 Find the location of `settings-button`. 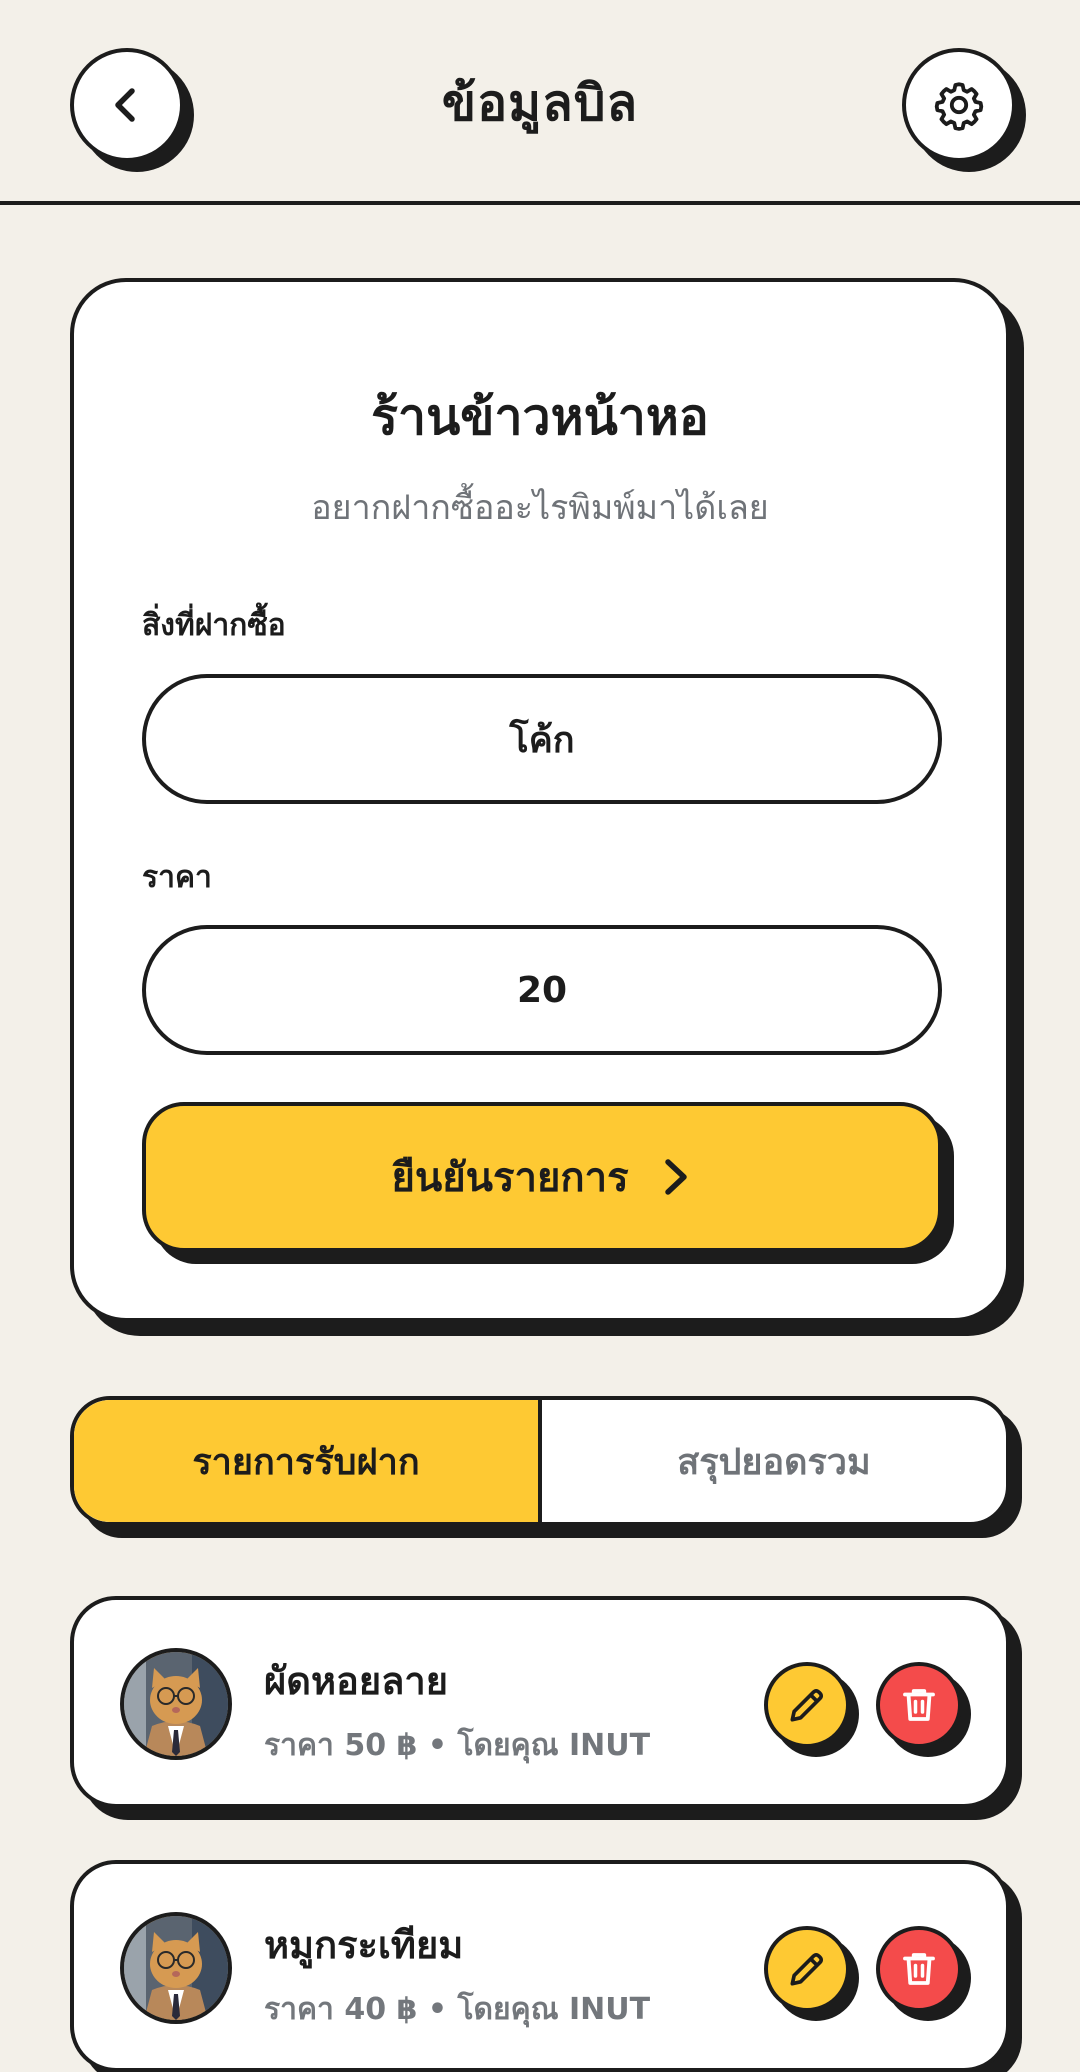

settings-button is located at coordinates (959, 105).